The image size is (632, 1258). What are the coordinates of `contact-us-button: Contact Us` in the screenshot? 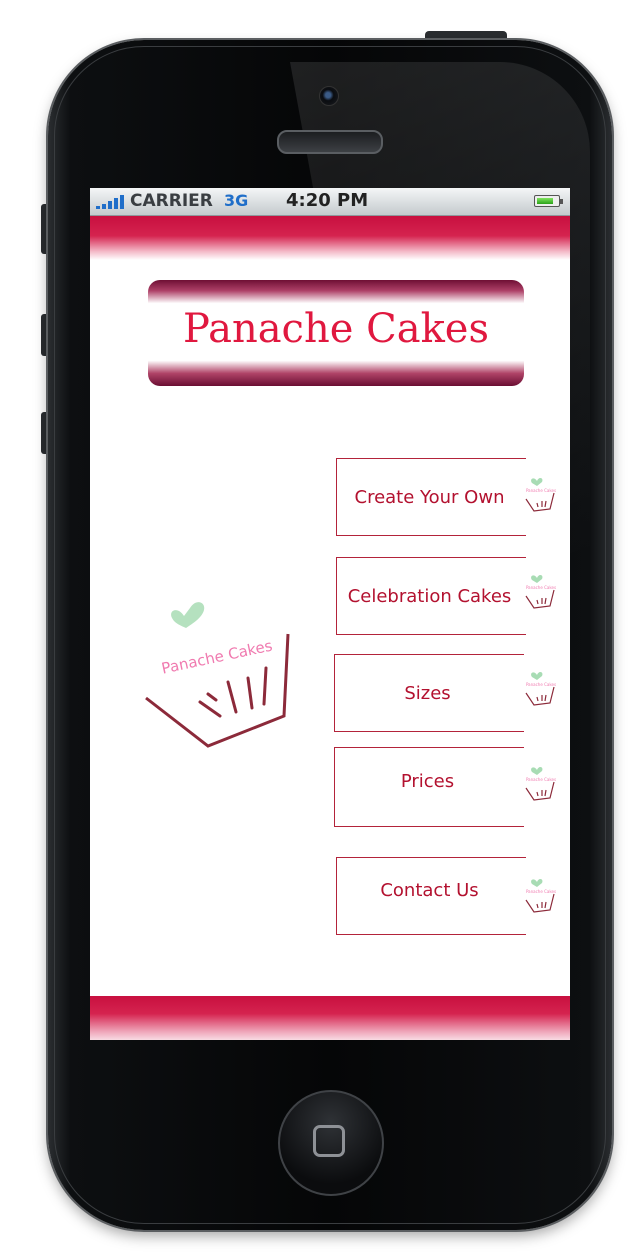 It's located at (431, 896).